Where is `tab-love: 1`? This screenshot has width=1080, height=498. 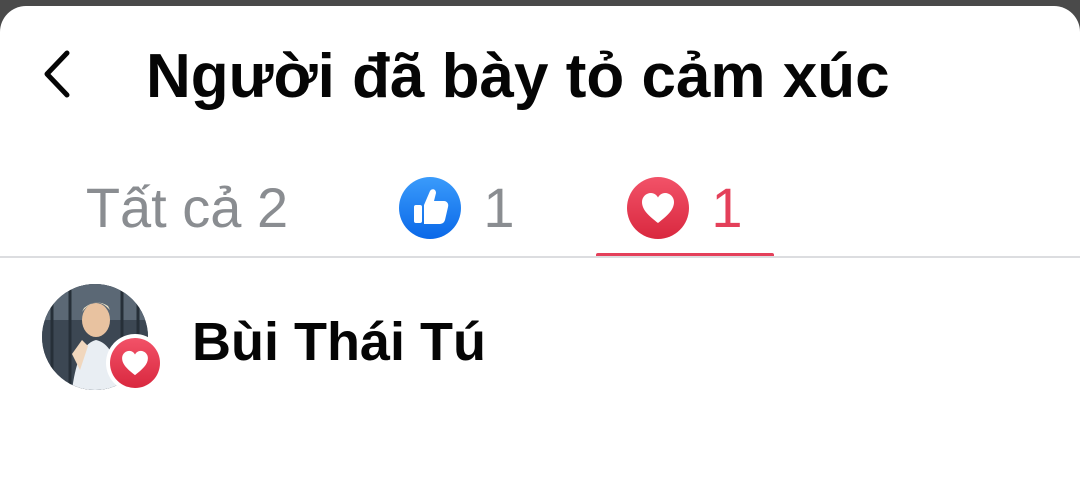
tab-love: 1 is located at coordinates (685, 208).